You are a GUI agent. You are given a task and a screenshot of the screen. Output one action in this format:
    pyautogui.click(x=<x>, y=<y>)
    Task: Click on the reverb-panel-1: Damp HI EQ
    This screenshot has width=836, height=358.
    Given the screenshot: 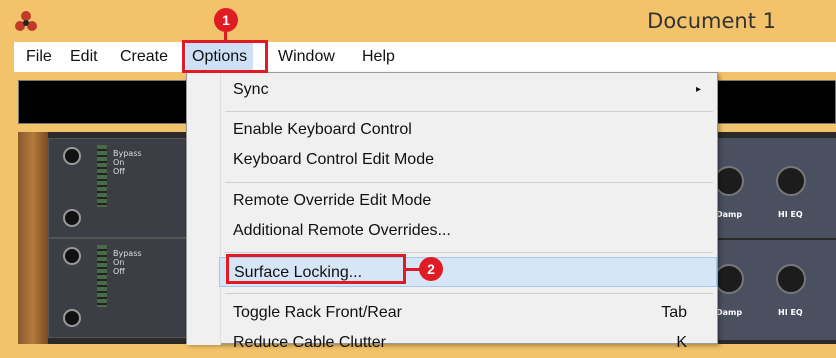 What is the action you would take?
    pyautogui.click(x=774, y=188)
    